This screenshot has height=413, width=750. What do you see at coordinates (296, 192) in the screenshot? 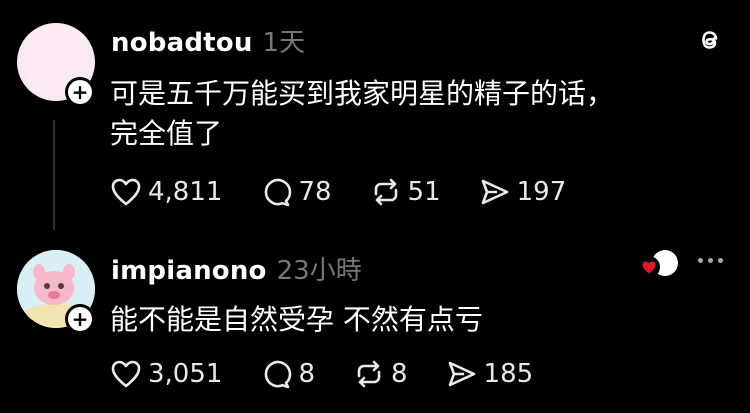
I see `comment-button: 78` at bounding box center [296, 192].